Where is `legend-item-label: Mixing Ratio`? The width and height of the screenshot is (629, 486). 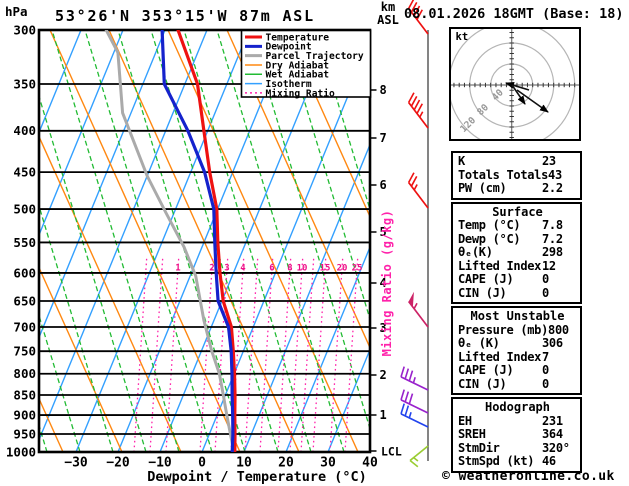 legend-item-label: Mixing Ratio is located at coordinates (301, 93).